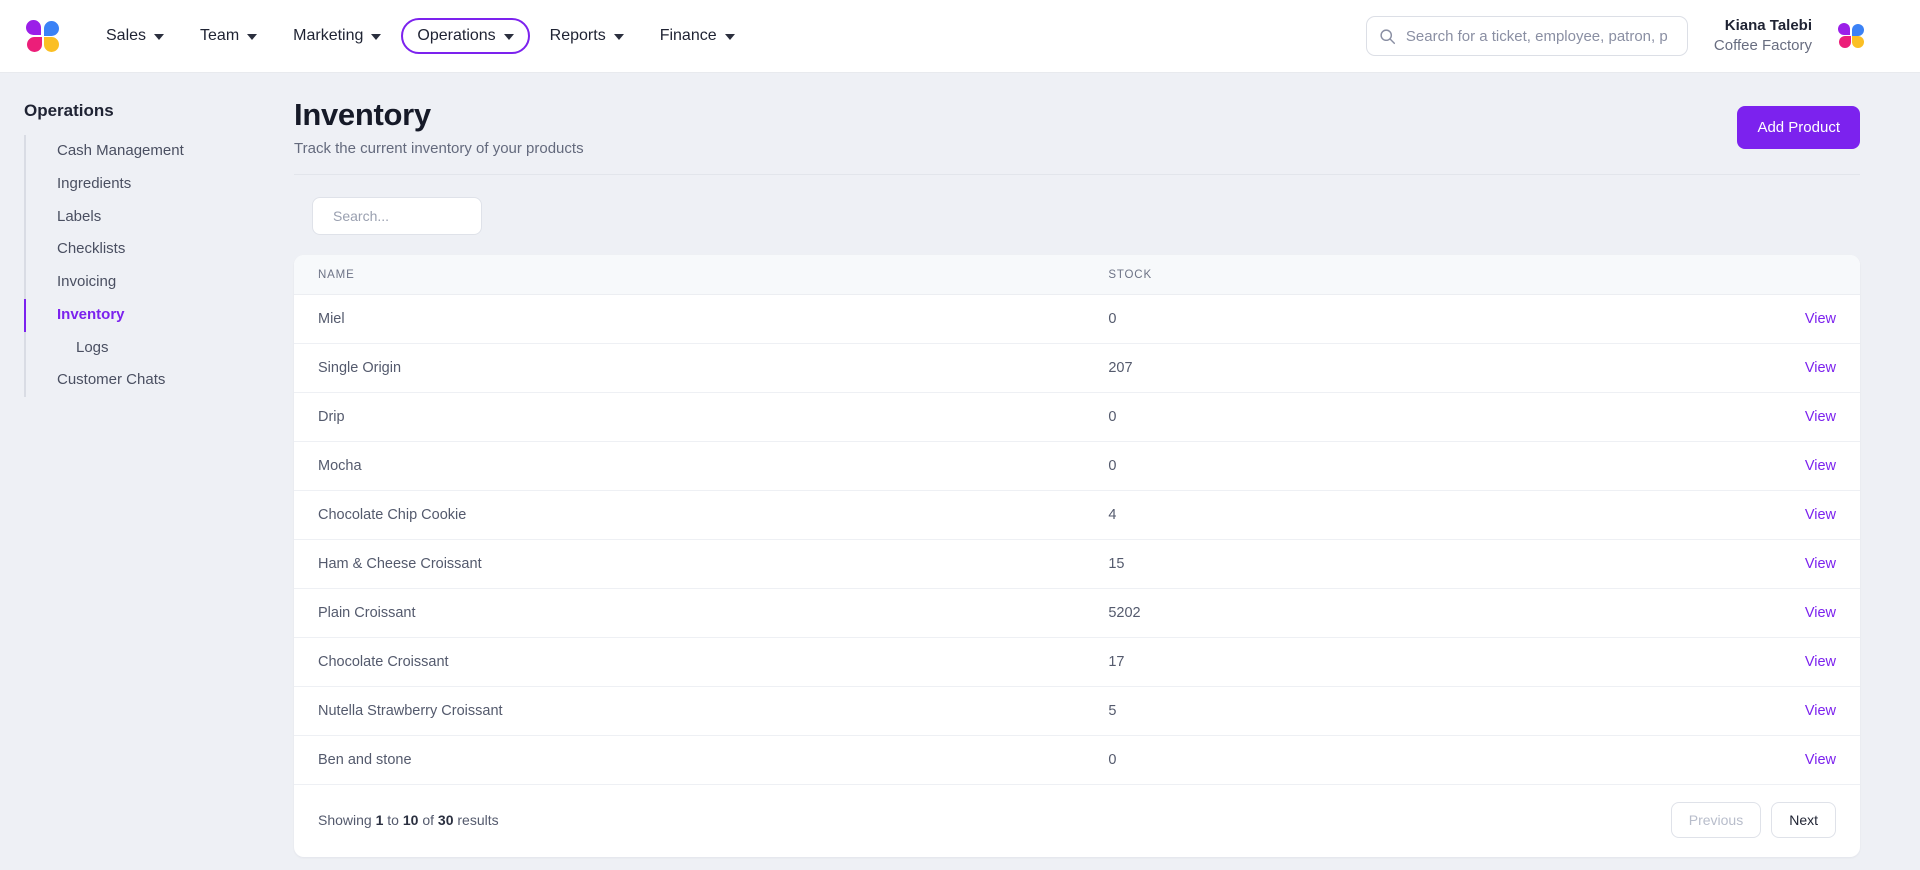 This screenshot has height=870, width=1920. I want to click on table-row: Plain Croissant 5202 View, so click(1077, 613).